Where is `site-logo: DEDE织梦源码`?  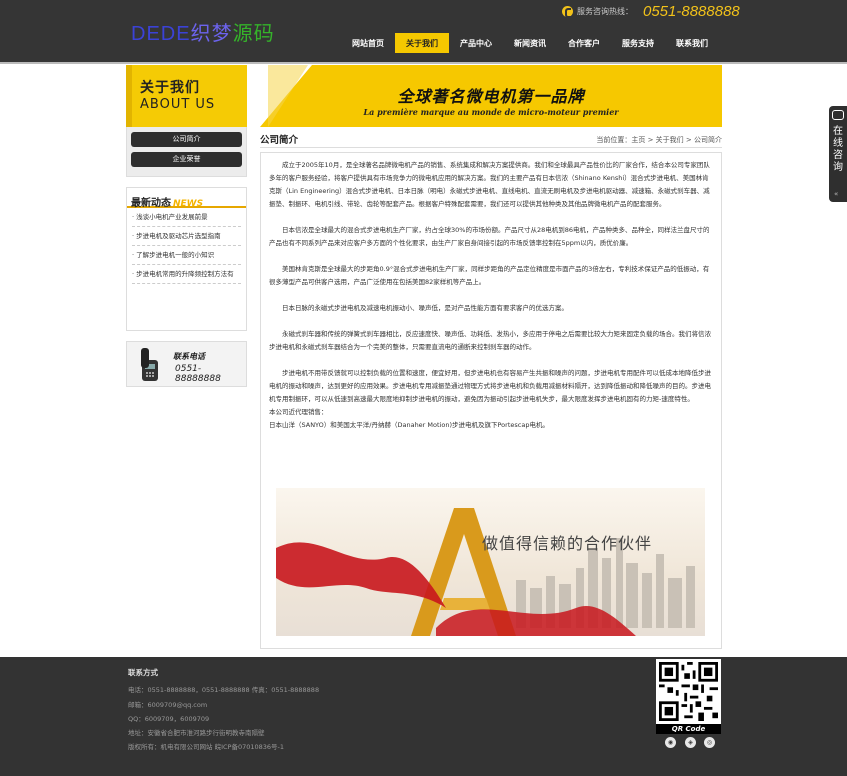 site-logo: DEDE织梦源码 is located at coordinates (203, 33).